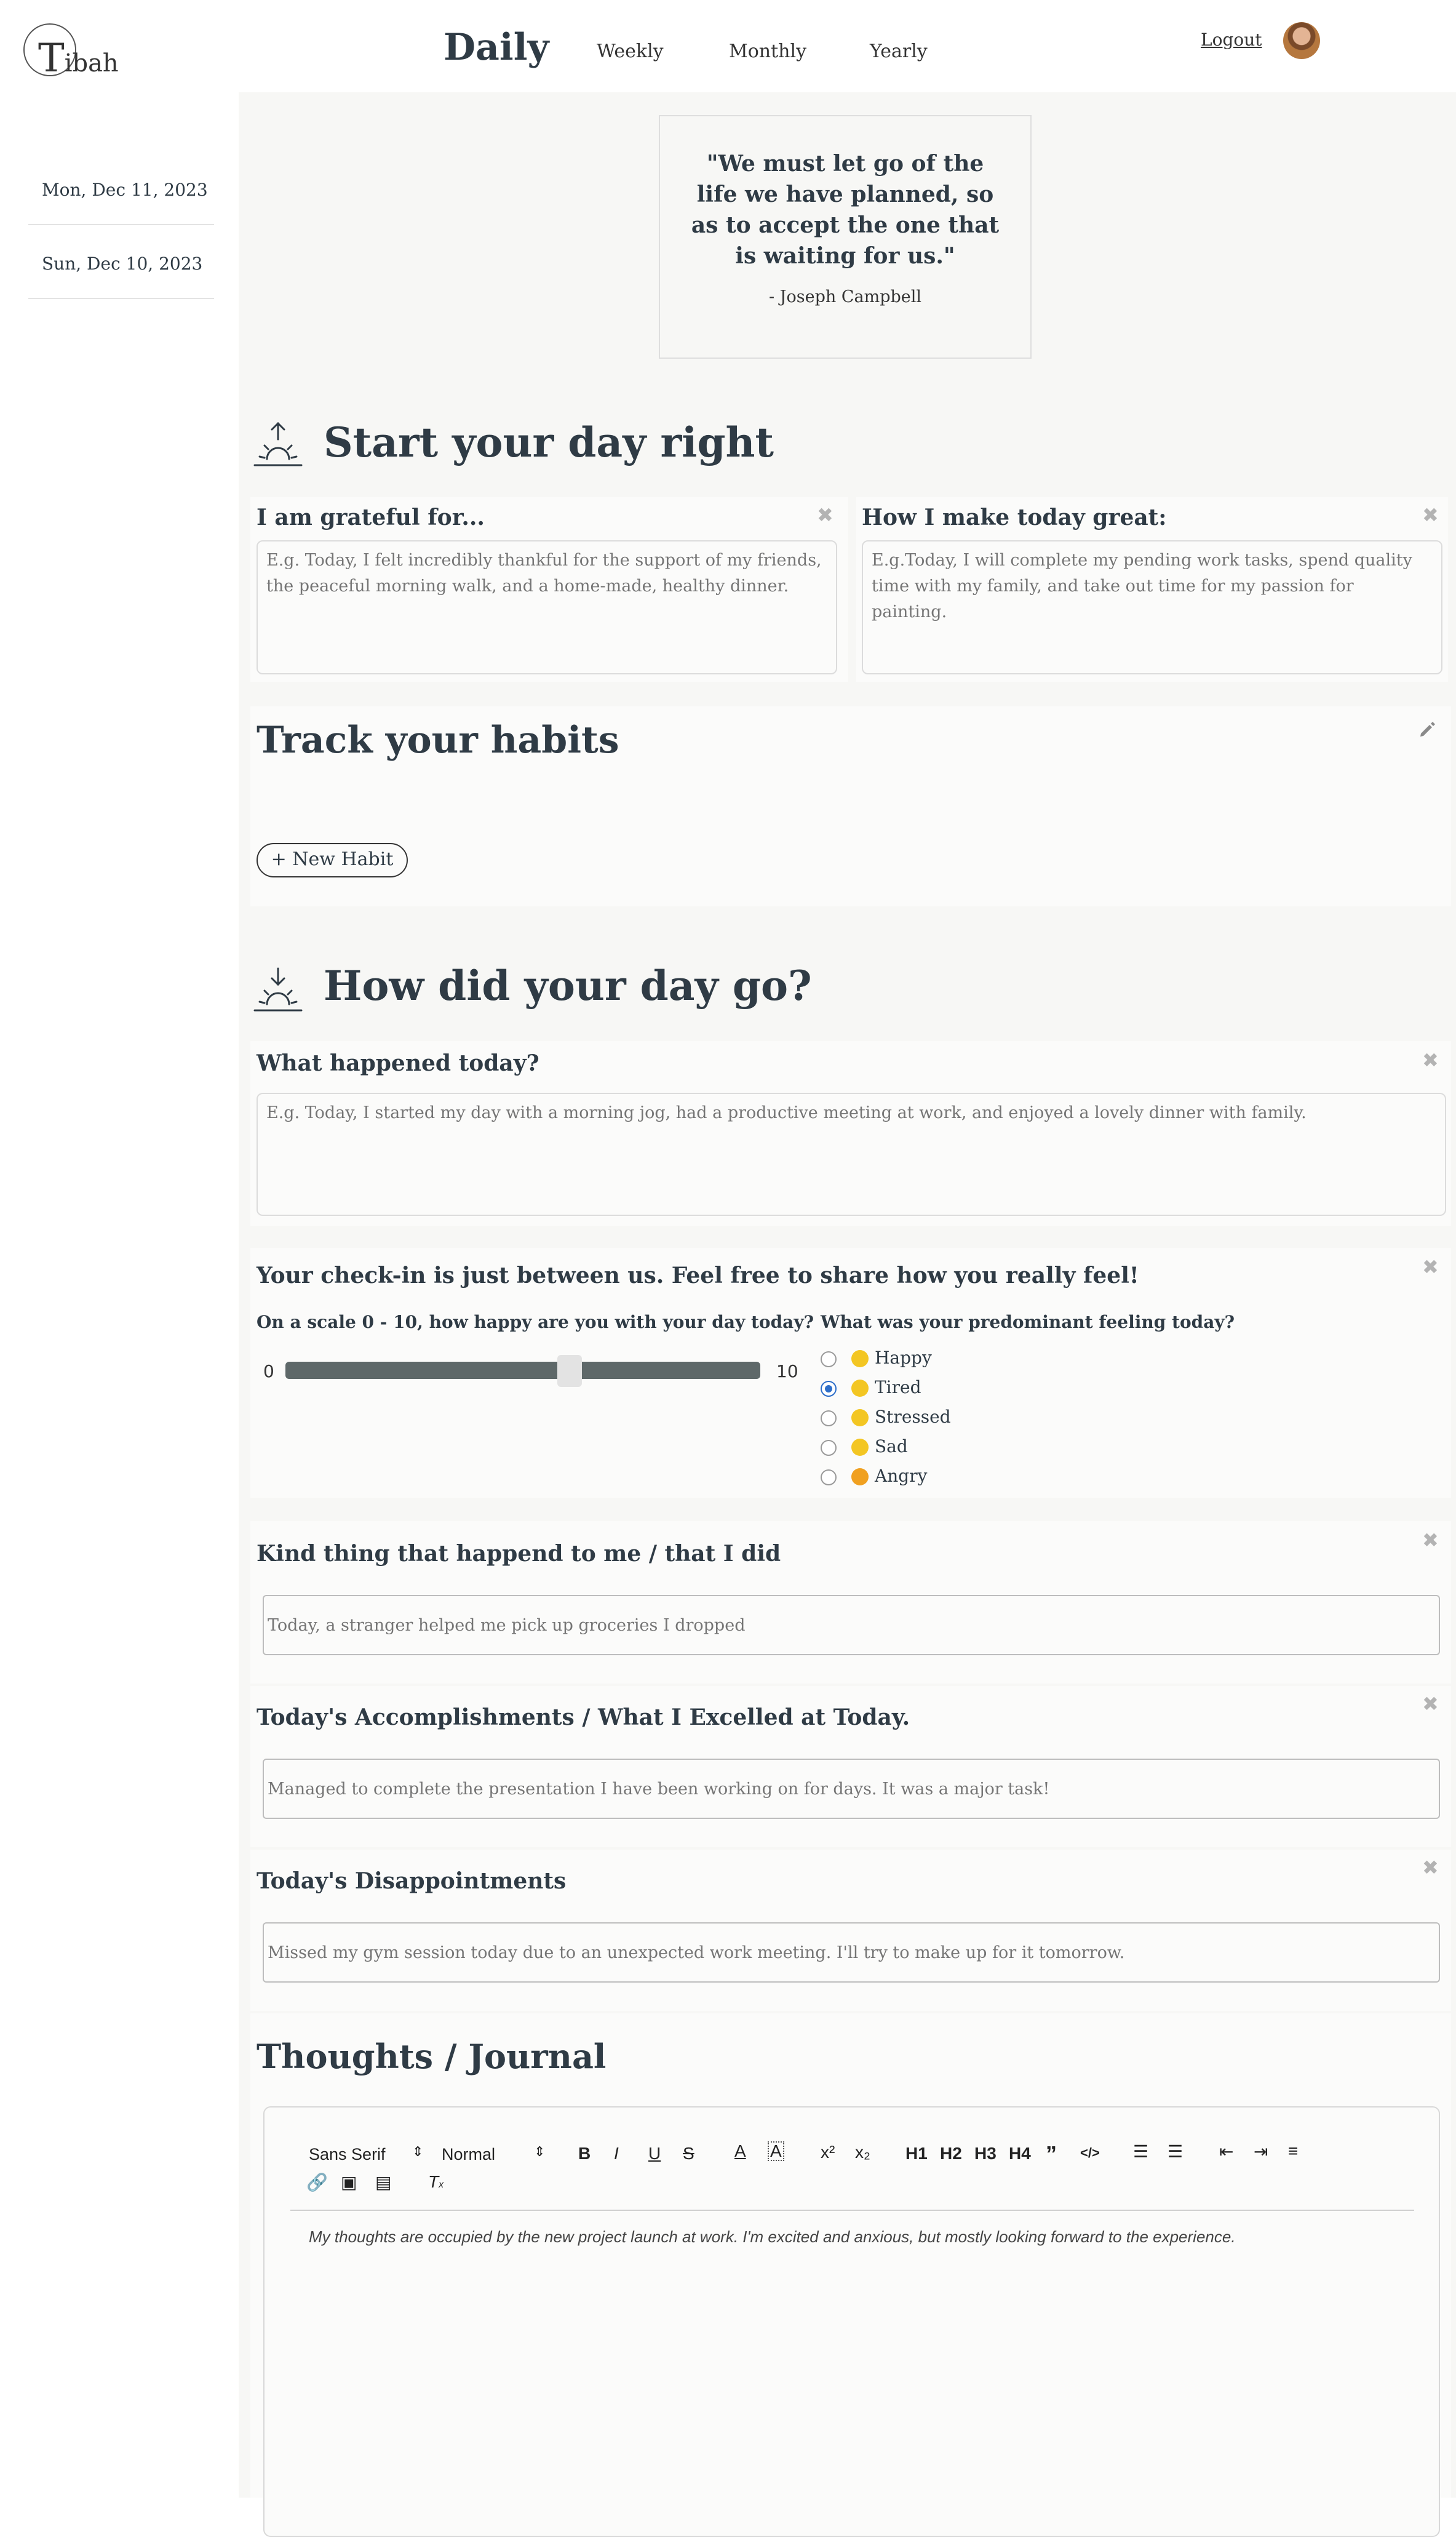  What do you see at coordinates (1231, 40) in the screenshot?
I see `logout-link: Logout` at bounding box center [1231, 40].